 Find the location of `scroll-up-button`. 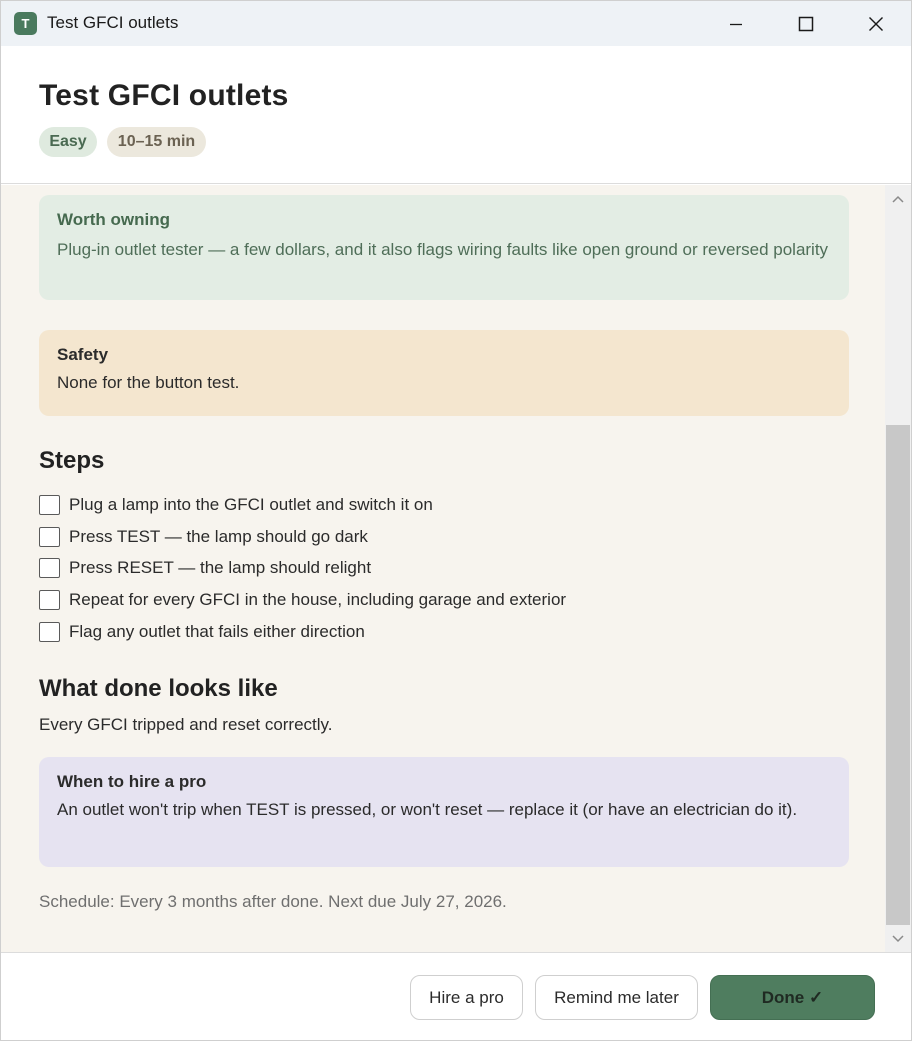

scroll-up-button is located at coordinates (898, 199).